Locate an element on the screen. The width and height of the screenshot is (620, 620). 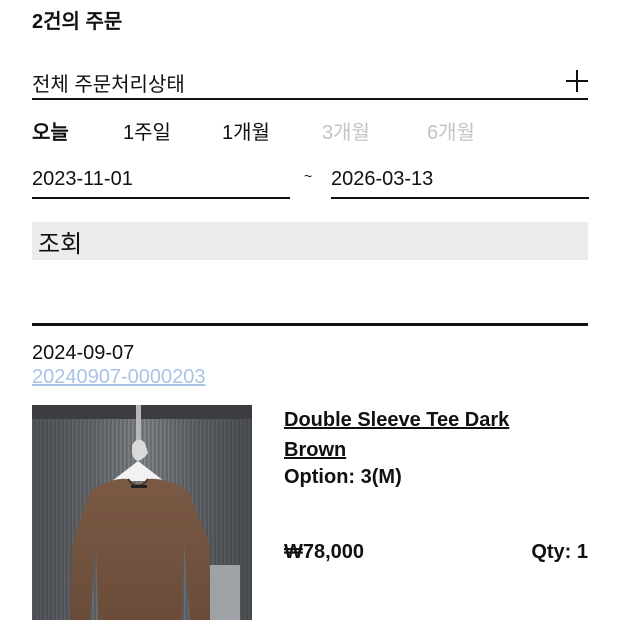
order-number-link: 20240907-0000203 is located at coordinates (119, 377).